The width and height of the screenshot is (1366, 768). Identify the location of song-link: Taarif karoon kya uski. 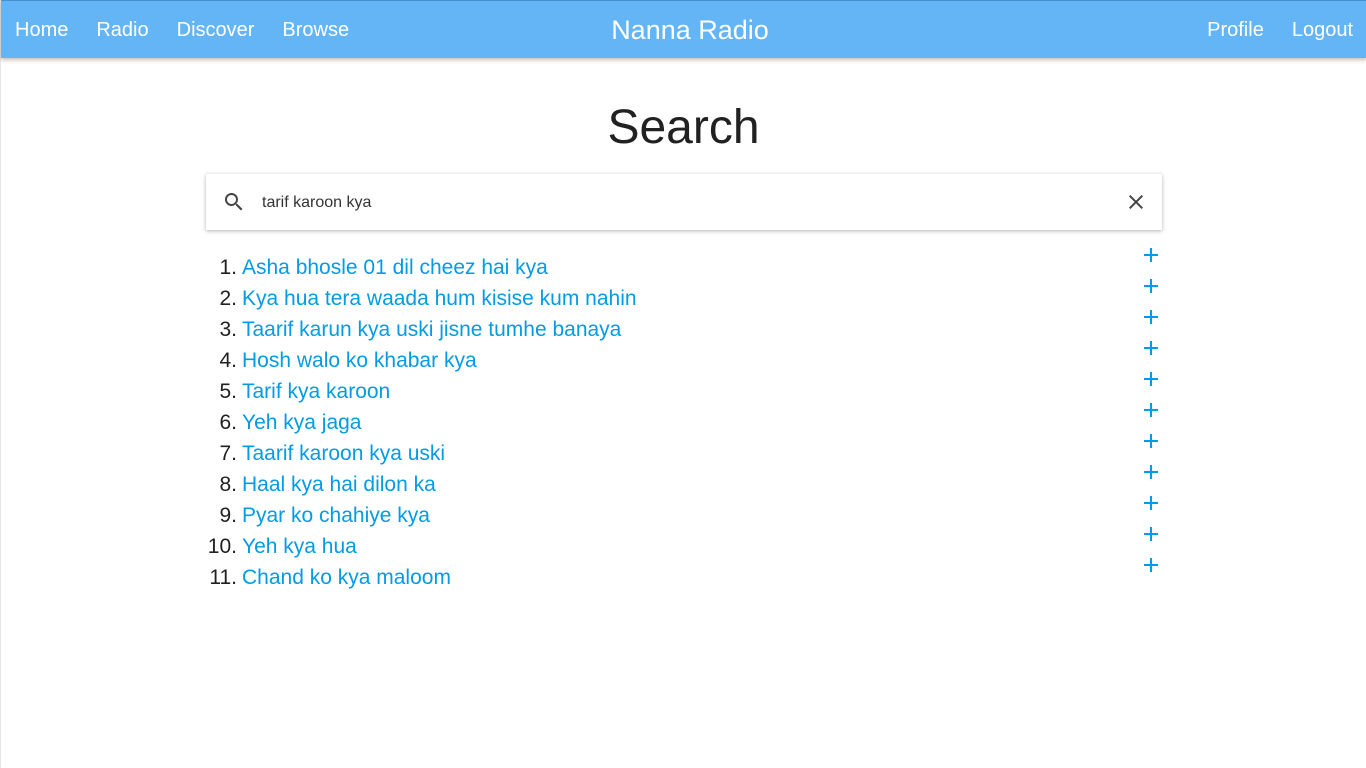
(343, 454).